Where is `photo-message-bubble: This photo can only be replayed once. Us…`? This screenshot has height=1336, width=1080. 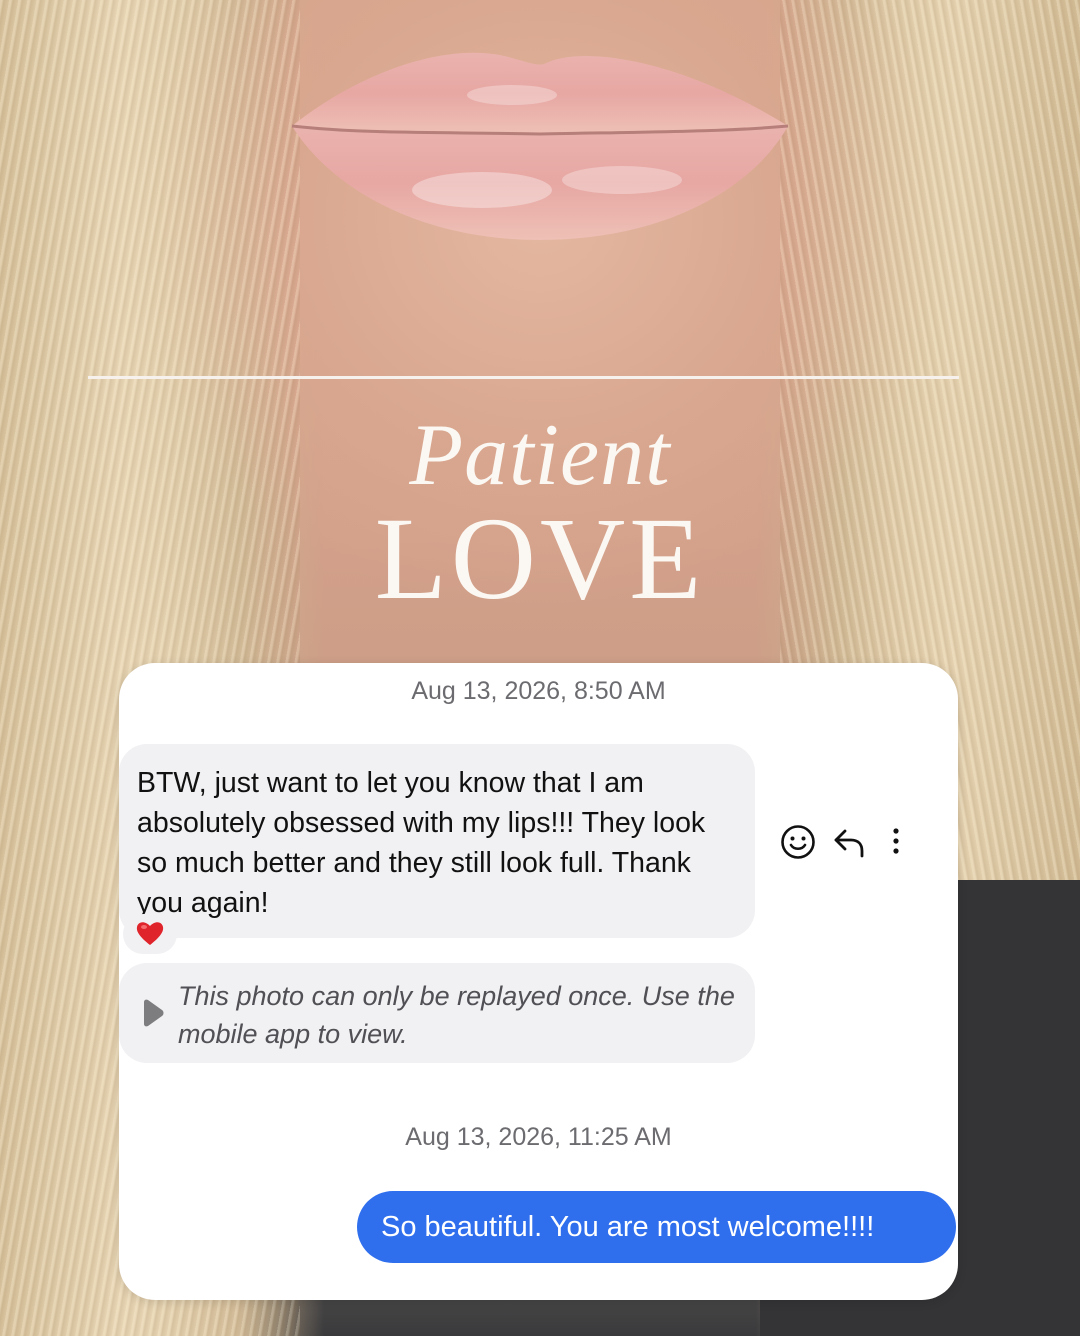 photo-message-bubble: This photo can only be replayed once. Us… is located at coordinates (437, 1013).